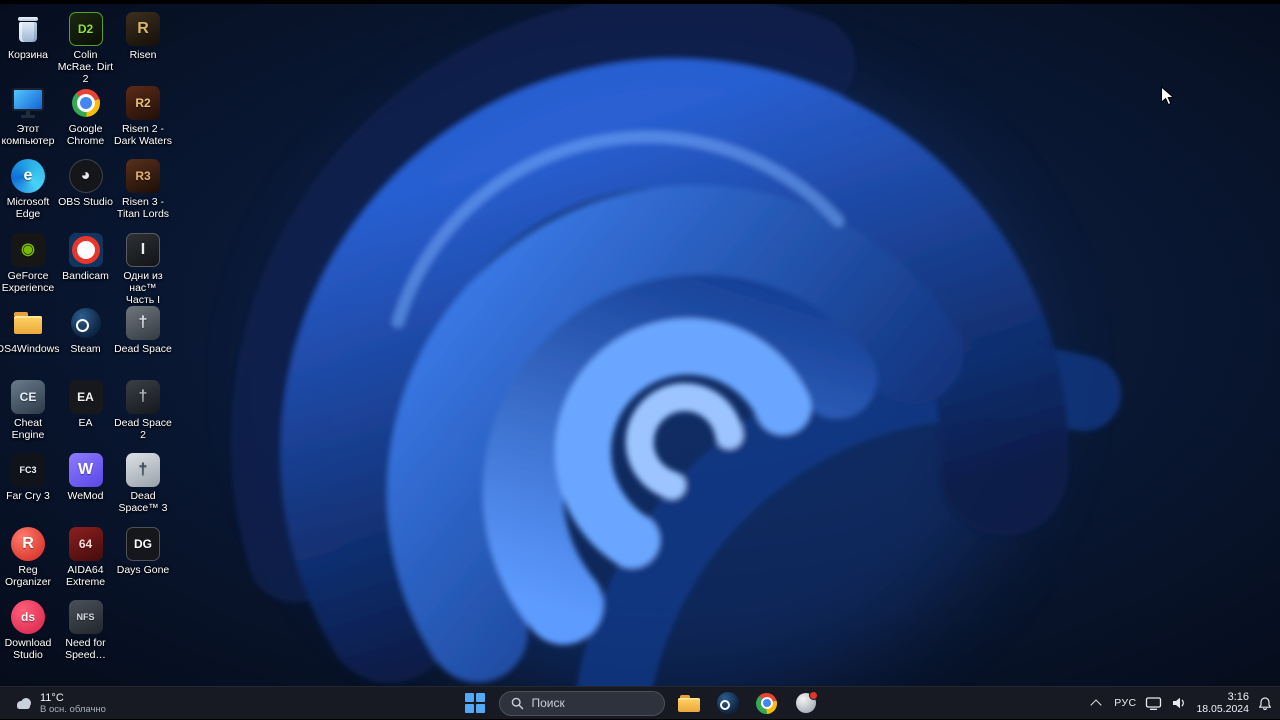  What do you see at coordinates (143, 249) in the screenshot?
I see `the-last-of-us-part-1-icon: I` at bounding box center [143, 249].